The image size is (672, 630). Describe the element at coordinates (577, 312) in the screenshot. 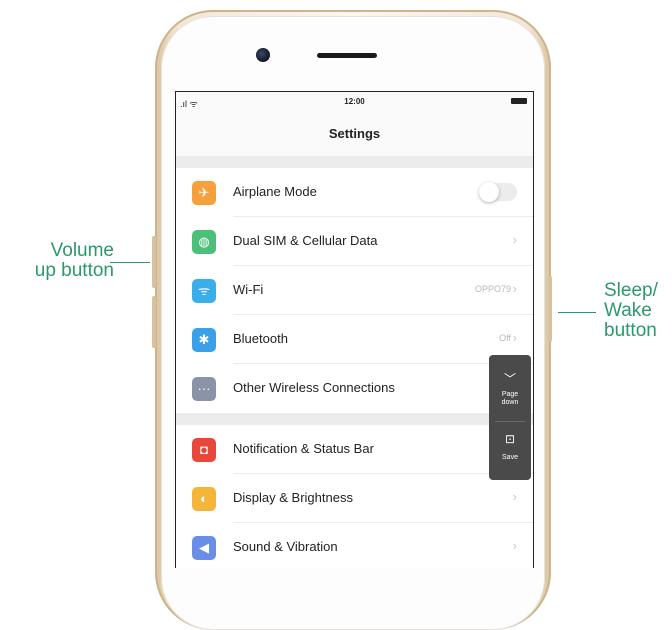

I see `sleep-annotation-line` at that location.